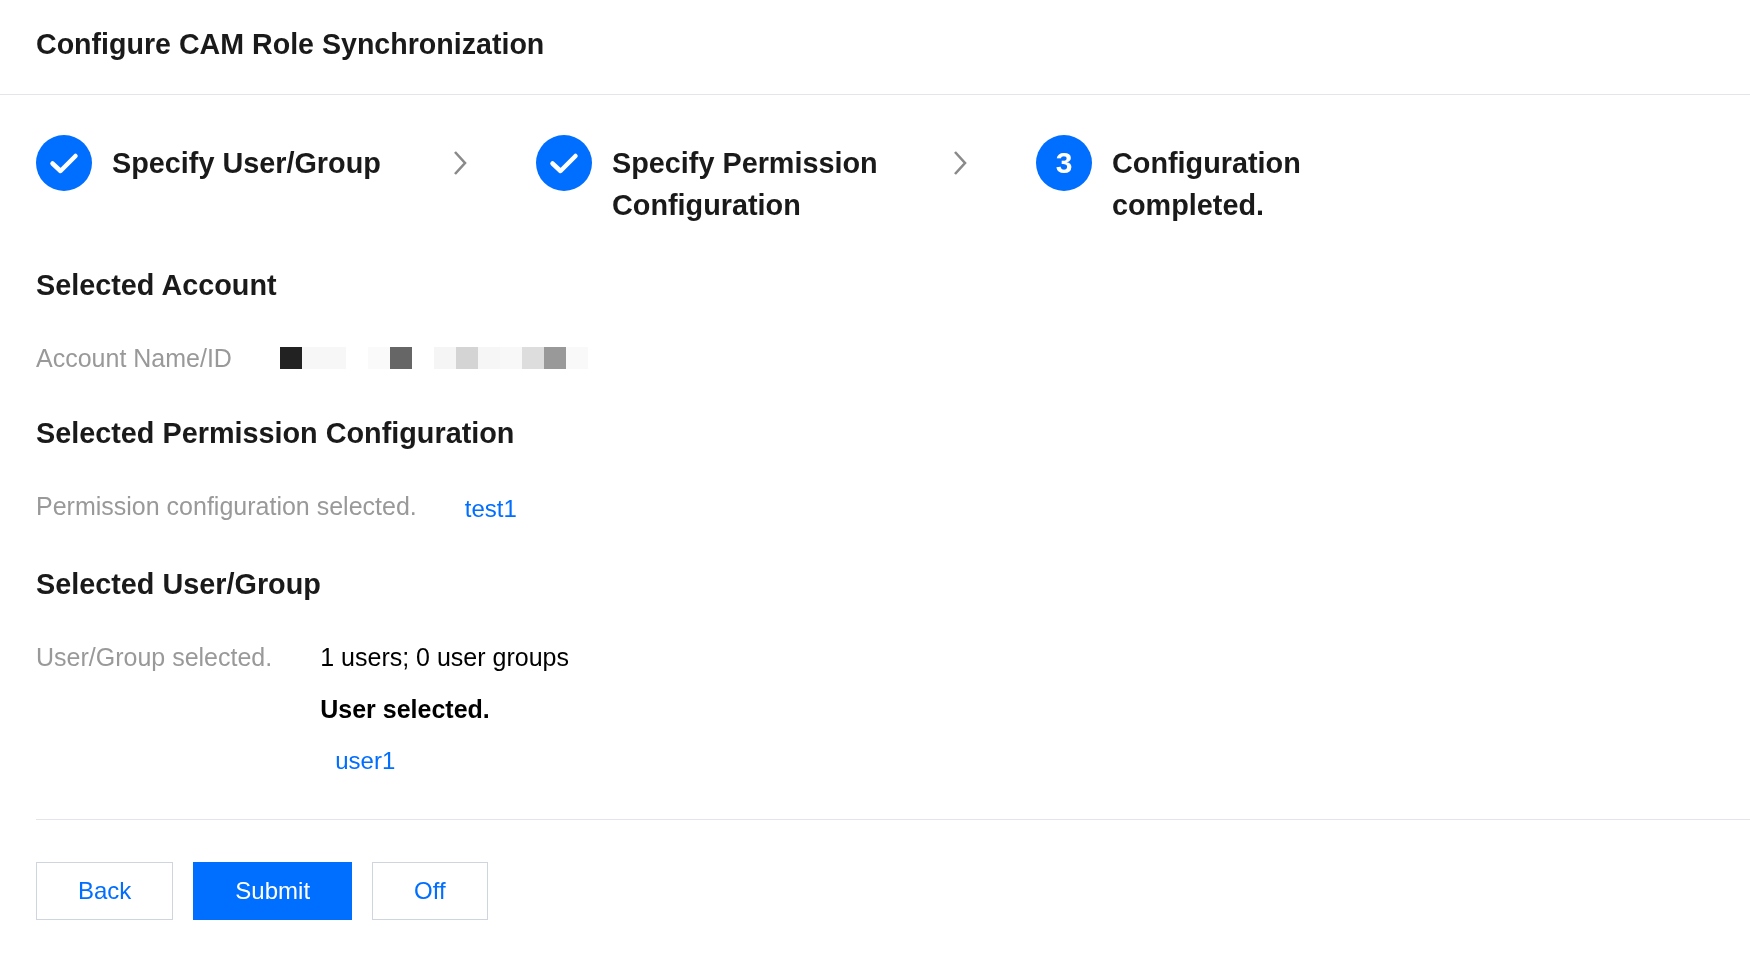 This screenshot has width=1750, height=960. I want to click on step-number: 3, so click(1064, 163).